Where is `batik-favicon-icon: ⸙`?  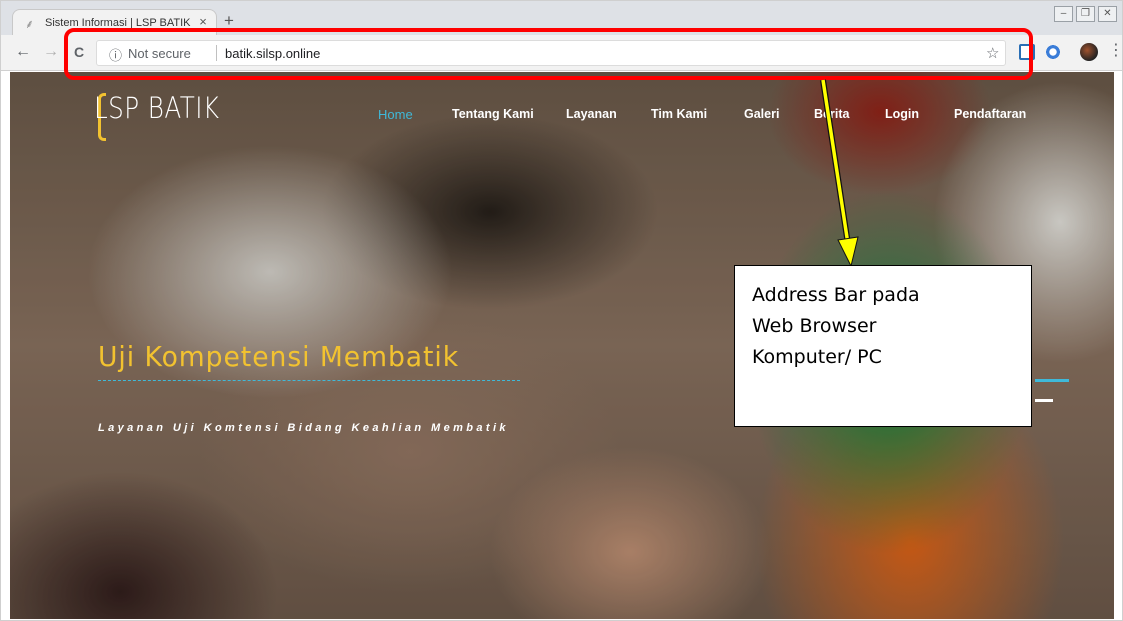
batik-favicon-icon: ⸙ is located at coordinates (30, 24).